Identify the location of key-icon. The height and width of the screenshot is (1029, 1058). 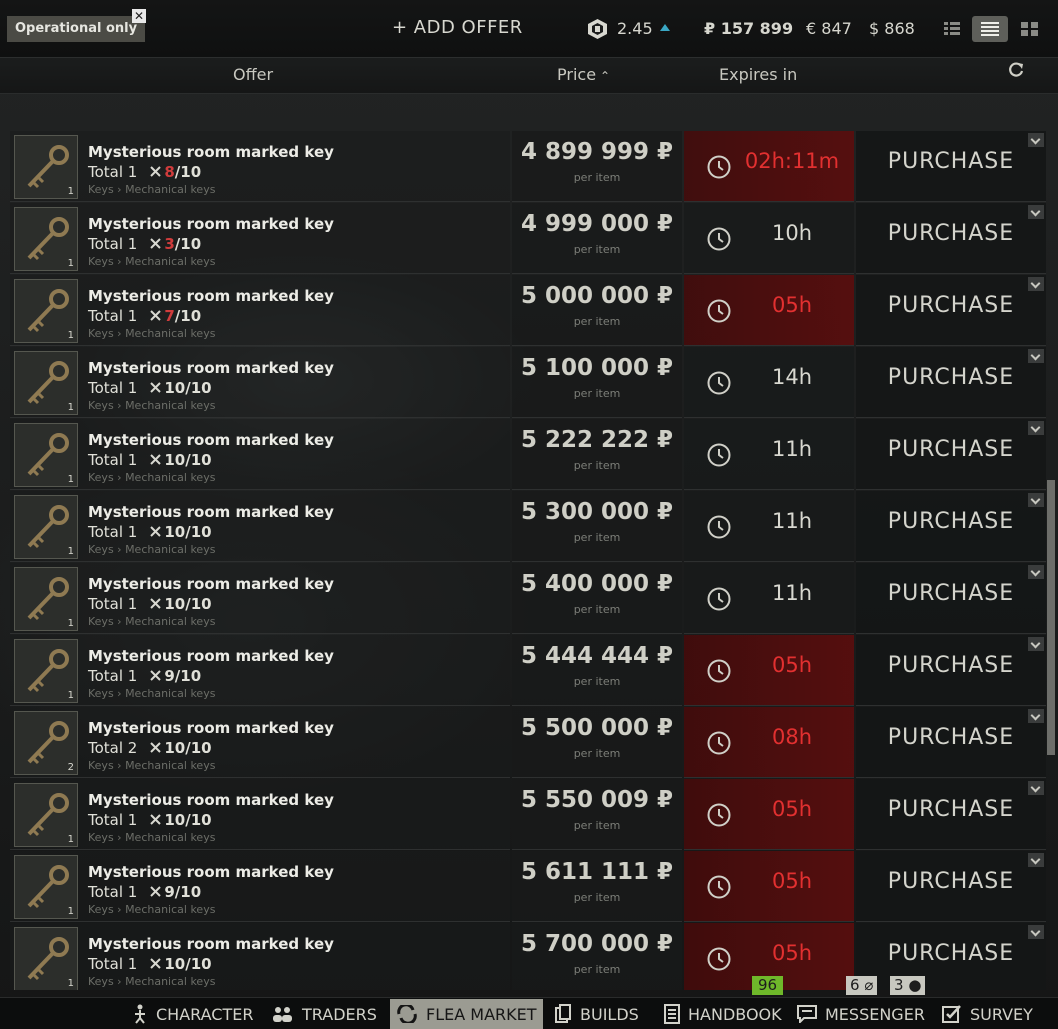
(48, 959).